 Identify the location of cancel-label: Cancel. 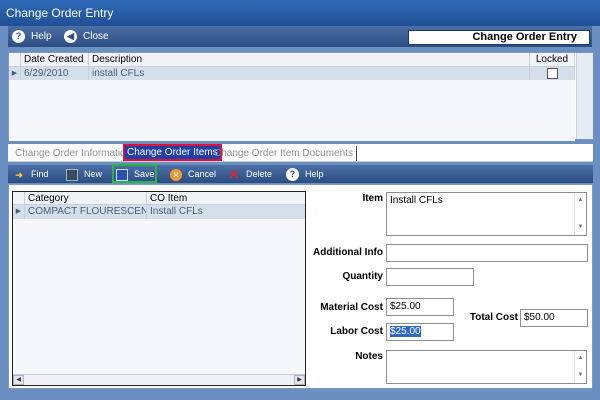
(202, 174).